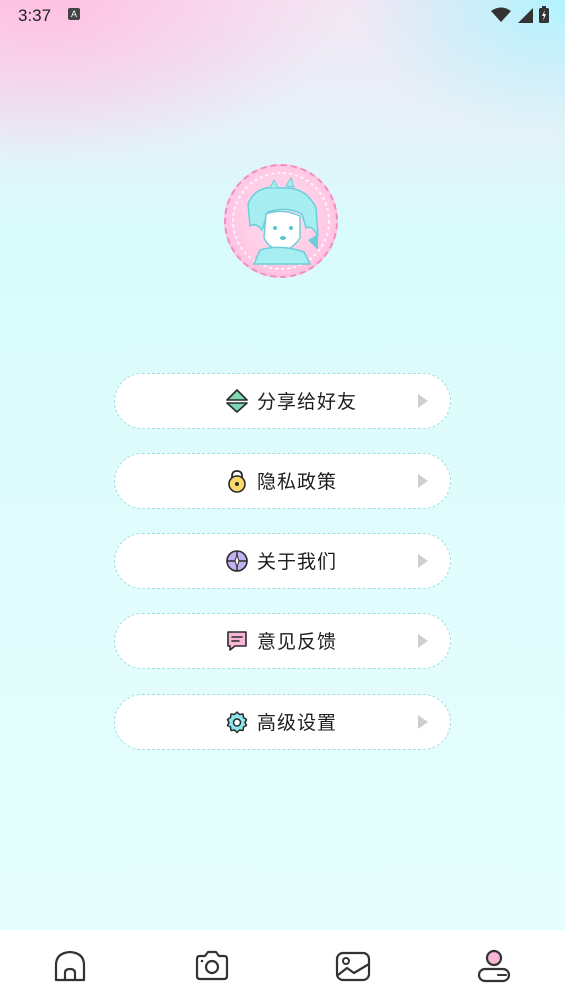 The height and width of the screenshot is (1004, 565). I want to click on nav-profile, so click(494, 966).